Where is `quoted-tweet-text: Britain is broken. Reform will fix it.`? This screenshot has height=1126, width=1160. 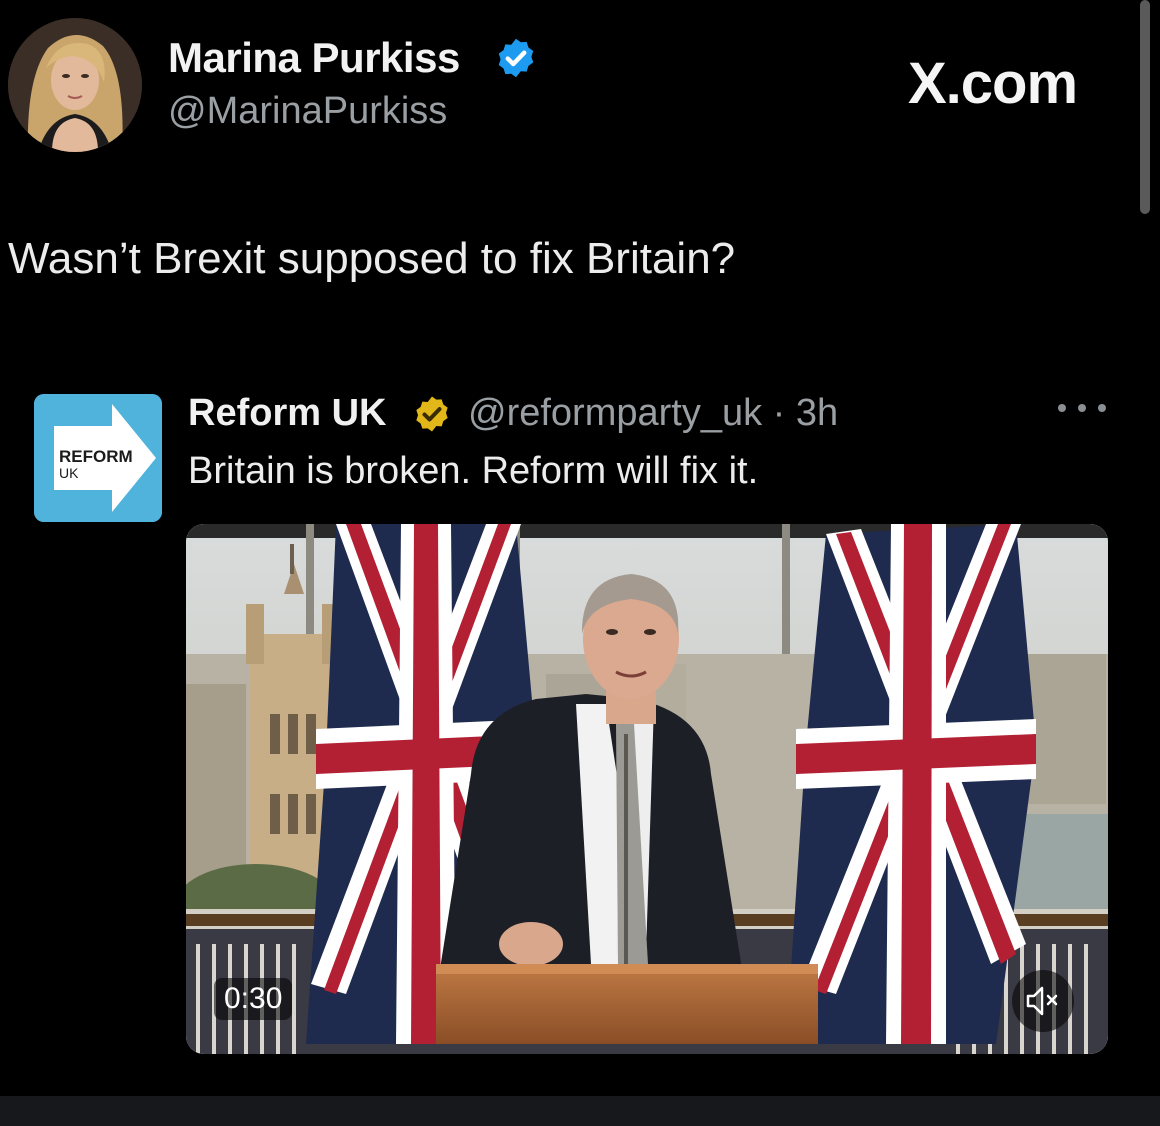
quoted-tweet-text: Britain is broken. Reform will fix it. is located at coordinates (473, 471).